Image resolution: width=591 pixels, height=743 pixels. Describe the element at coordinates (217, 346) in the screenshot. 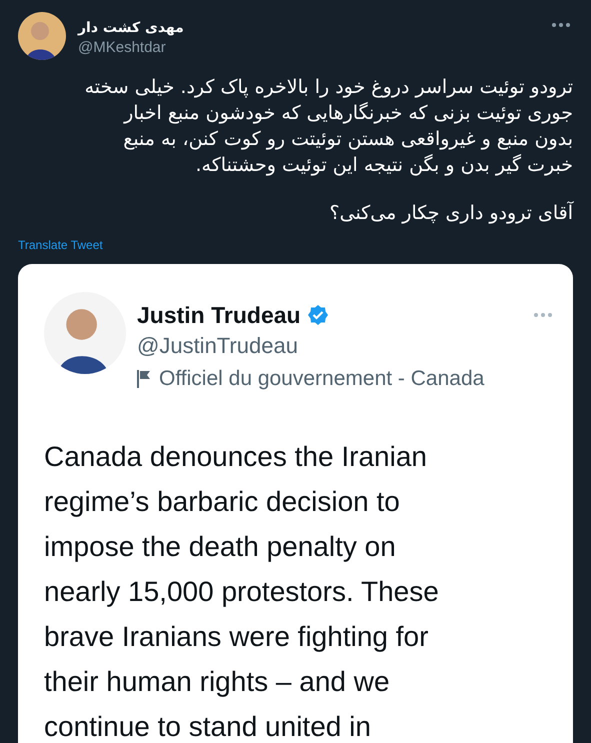

I see `author-handle: @JustinTrudeau` at that location.